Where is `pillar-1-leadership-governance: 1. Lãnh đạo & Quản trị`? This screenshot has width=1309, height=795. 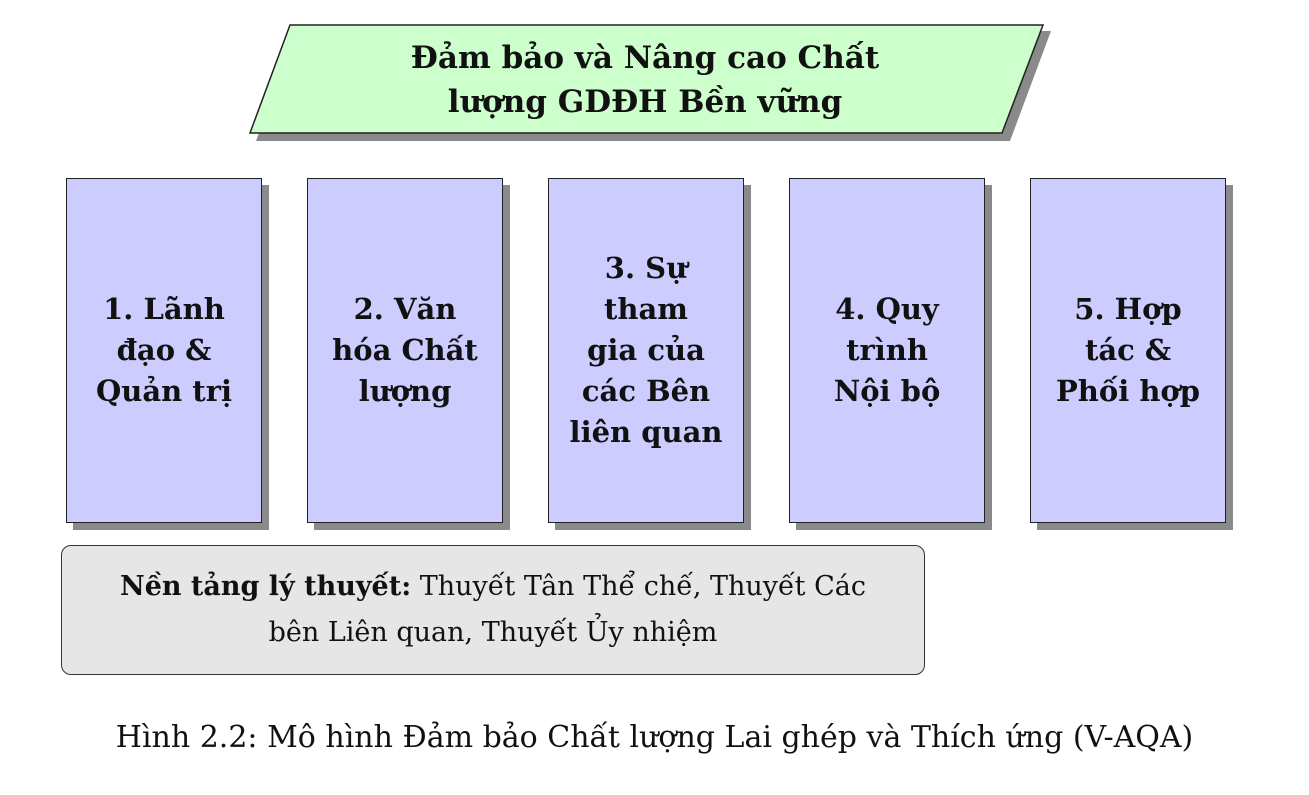
pillar-1-leadership-governance: 1. Lãnh đạo & Quản trị is located at coordinates (164, 350).